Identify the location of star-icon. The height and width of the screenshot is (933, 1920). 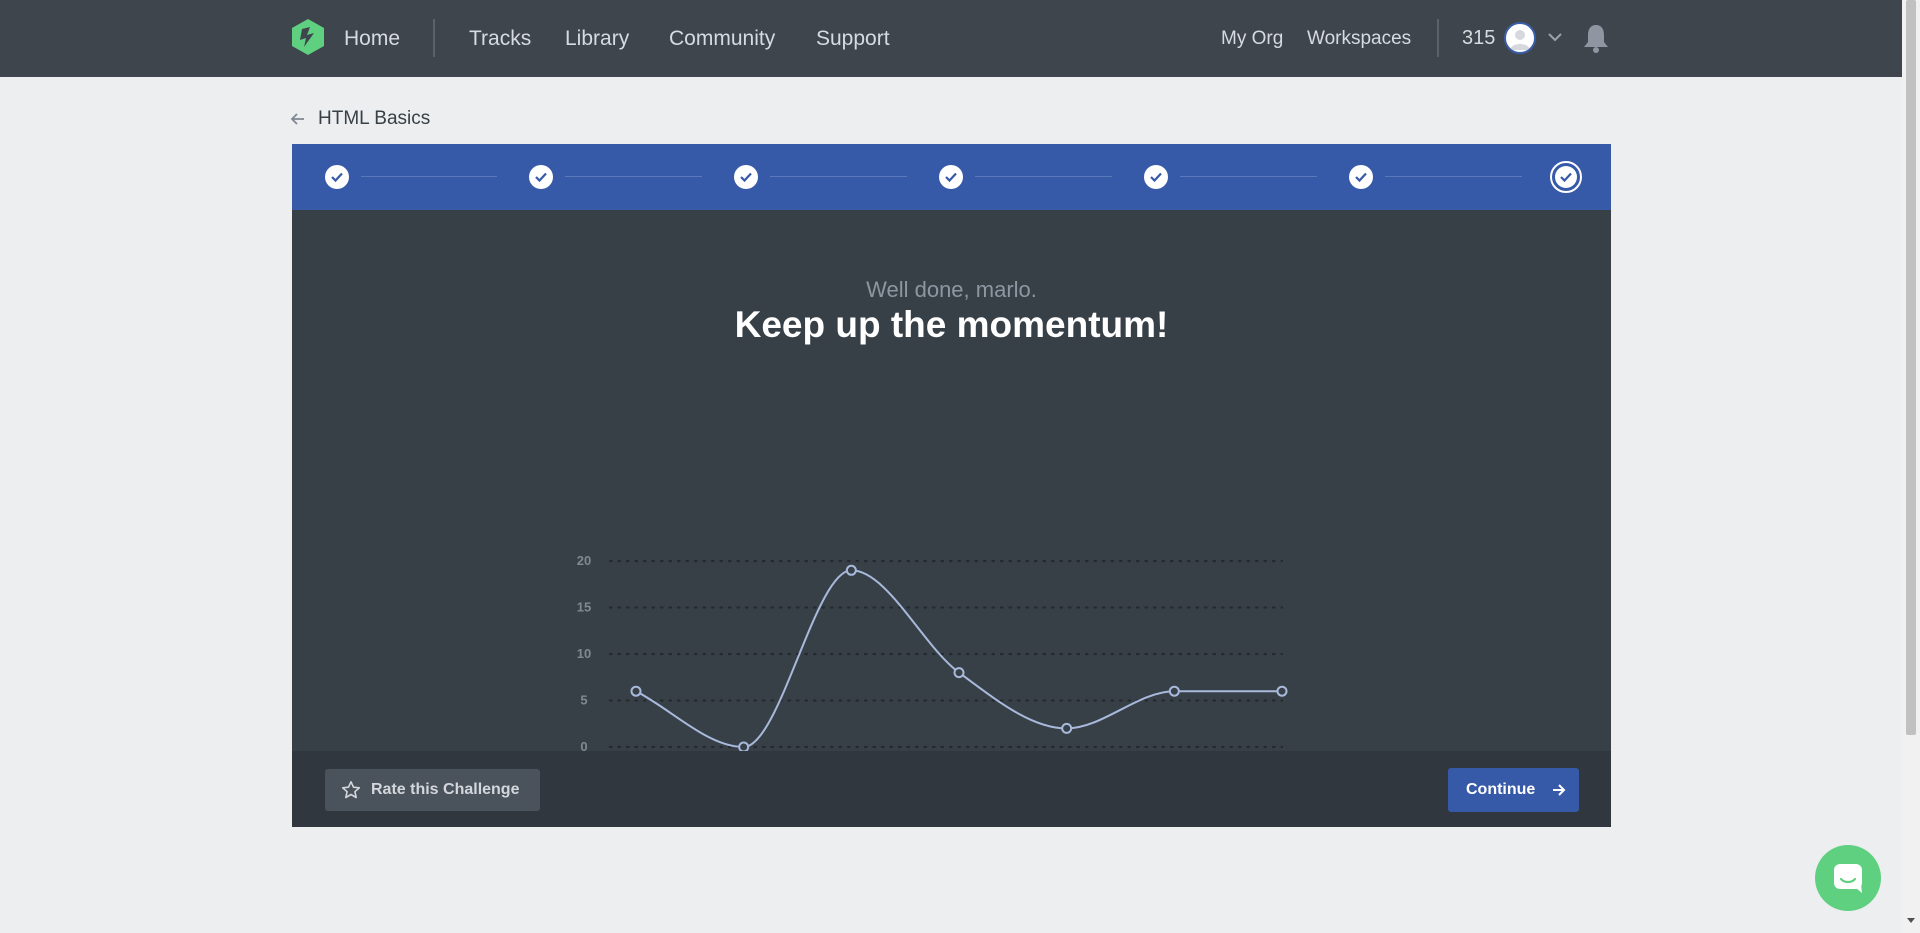
(351, 790).